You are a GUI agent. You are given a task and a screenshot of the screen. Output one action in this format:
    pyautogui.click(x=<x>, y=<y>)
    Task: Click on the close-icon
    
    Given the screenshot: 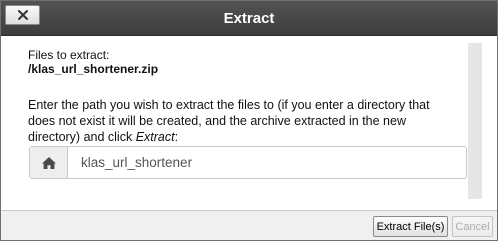 What is the action you would take?
    pyautogui.click(x=22, y=15)
    